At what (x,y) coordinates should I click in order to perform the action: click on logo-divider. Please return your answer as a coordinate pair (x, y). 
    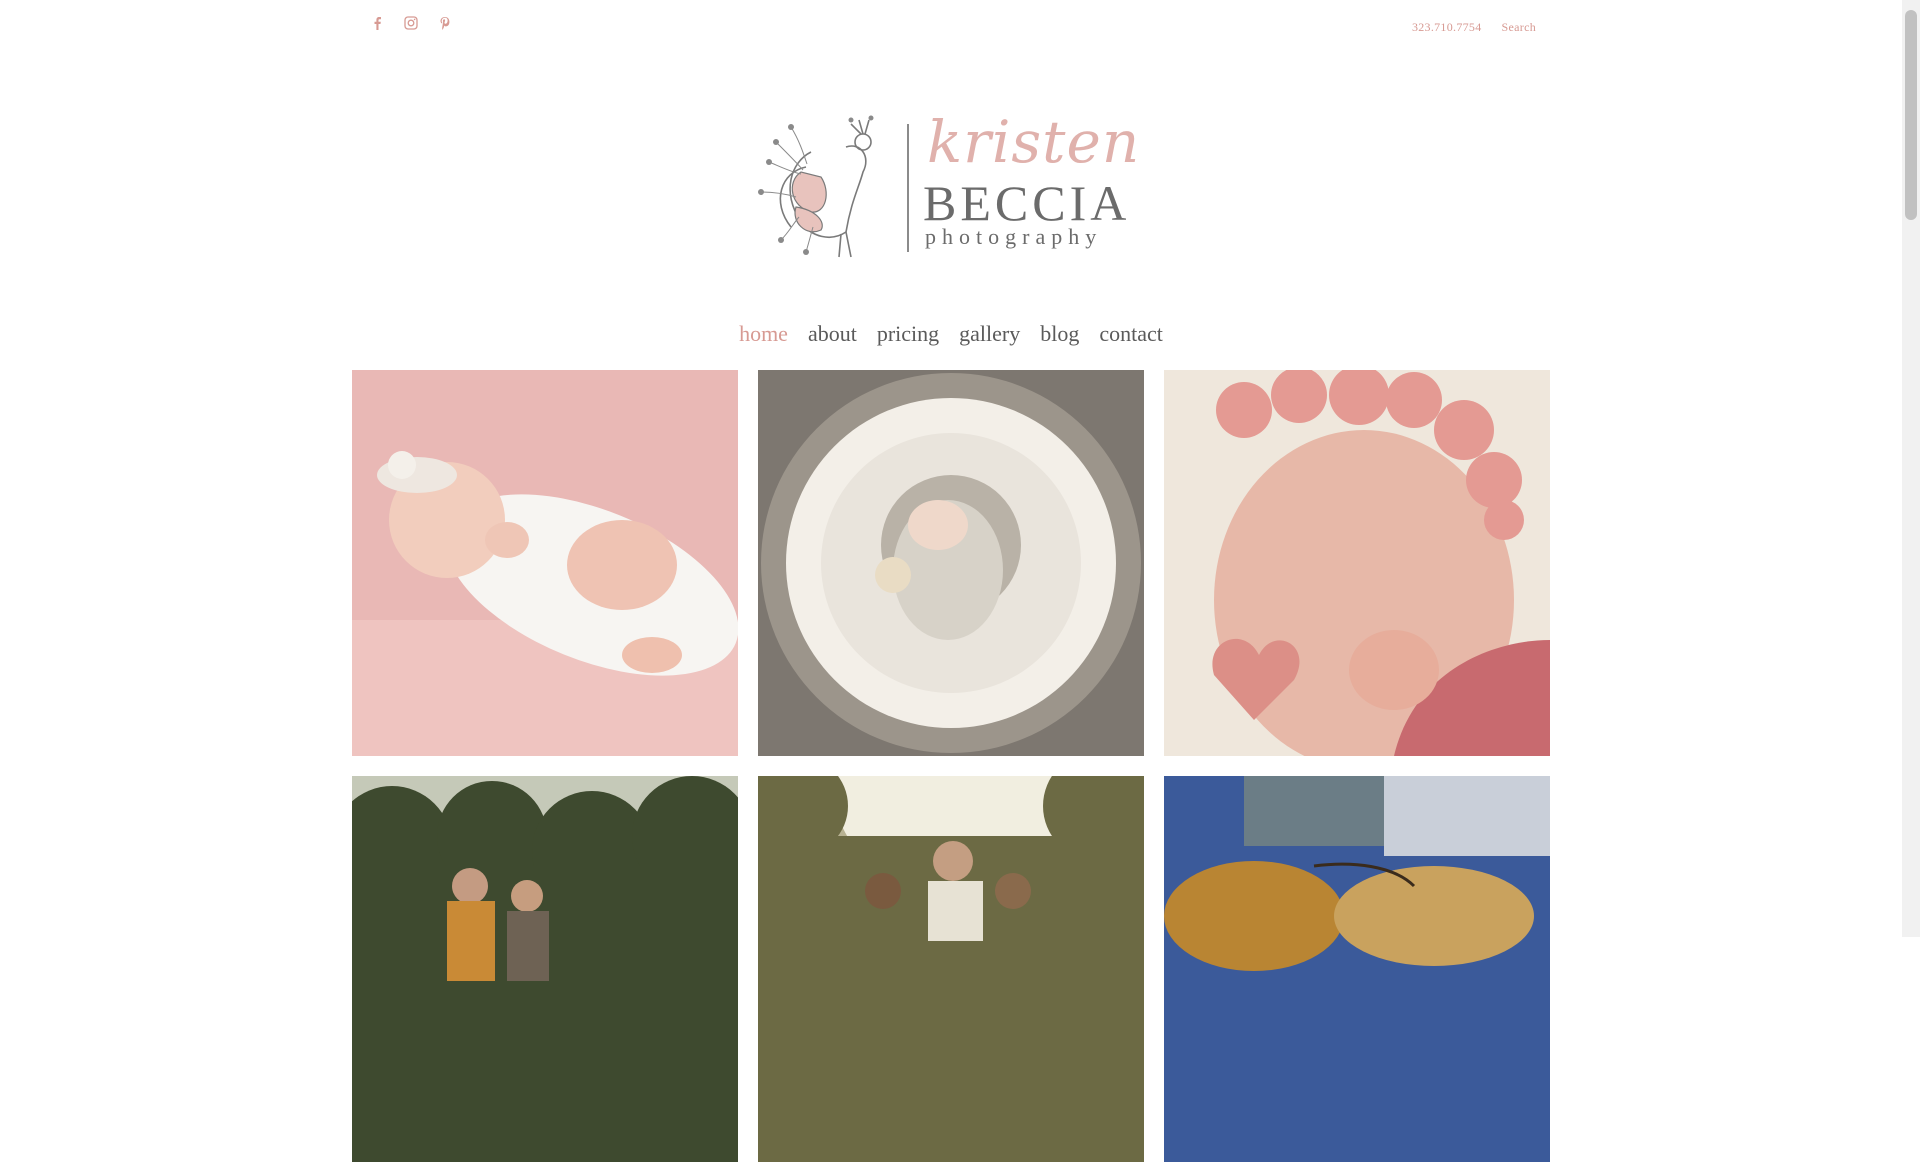
    Looking at the image, I should click on (908, 188).